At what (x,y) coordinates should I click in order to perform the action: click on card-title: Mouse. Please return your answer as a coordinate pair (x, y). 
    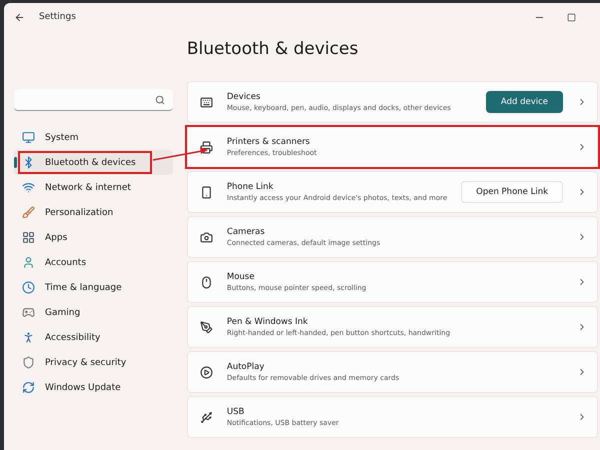
    Looking at the image, I should click on (241, 277).